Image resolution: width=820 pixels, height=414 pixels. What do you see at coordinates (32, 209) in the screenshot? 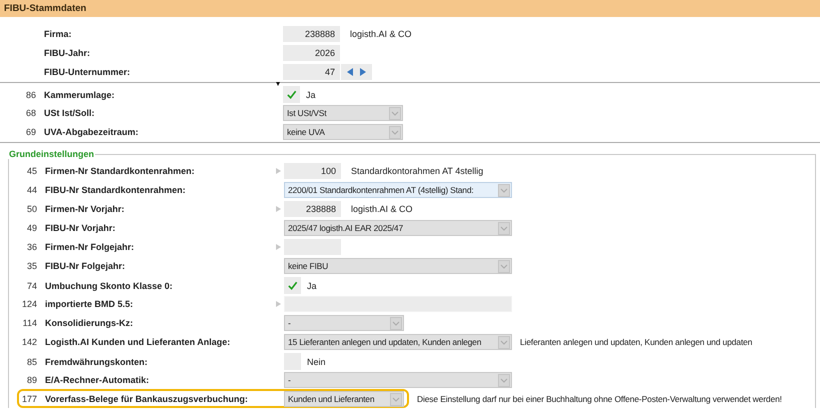
I see `row-number: 50` at bounding box center [32, 209].